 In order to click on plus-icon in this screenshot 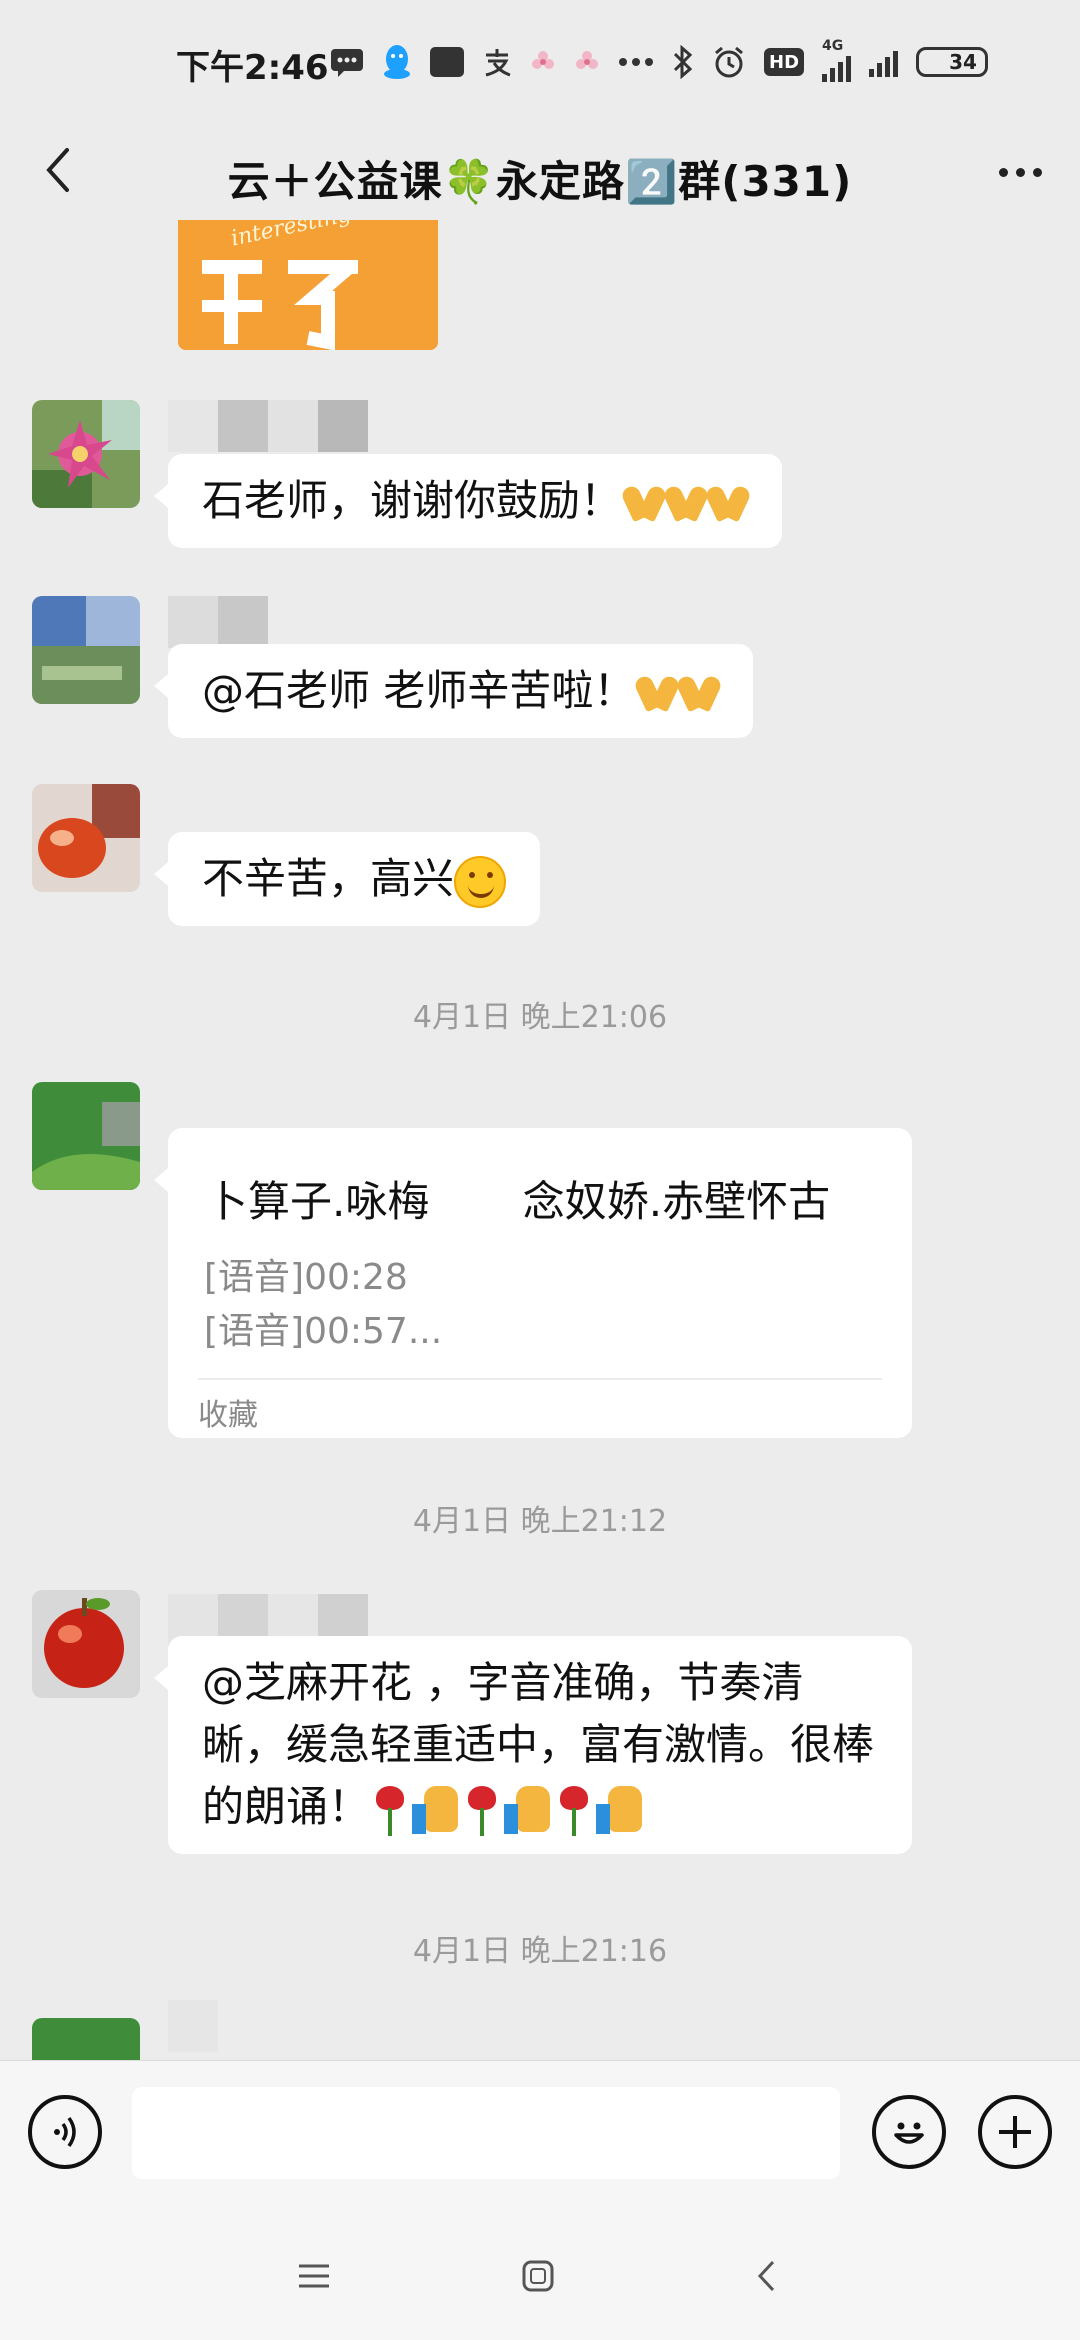, I will do `click(1015, 2132)`.